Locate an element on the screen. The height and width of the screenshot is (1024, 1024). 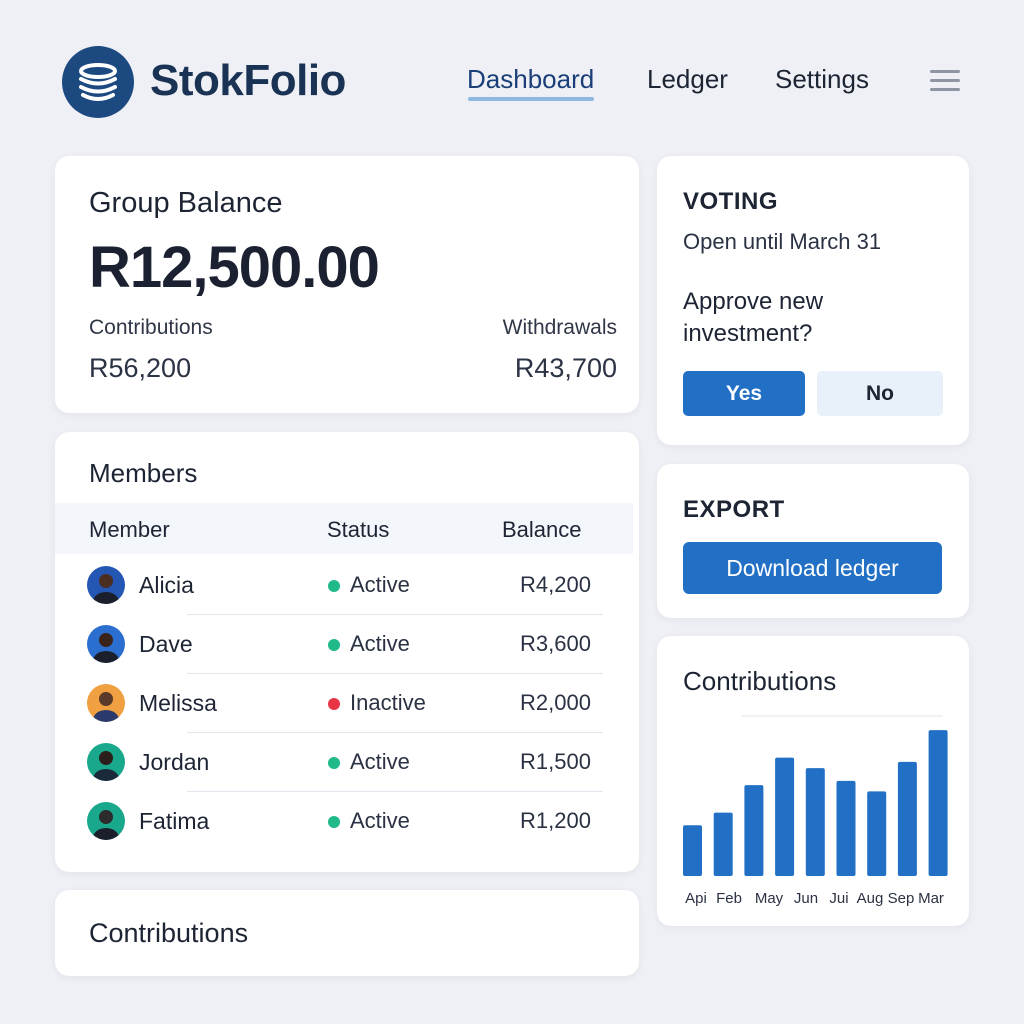
nav-ledger: Ledger is located at coordinates (687, 79).